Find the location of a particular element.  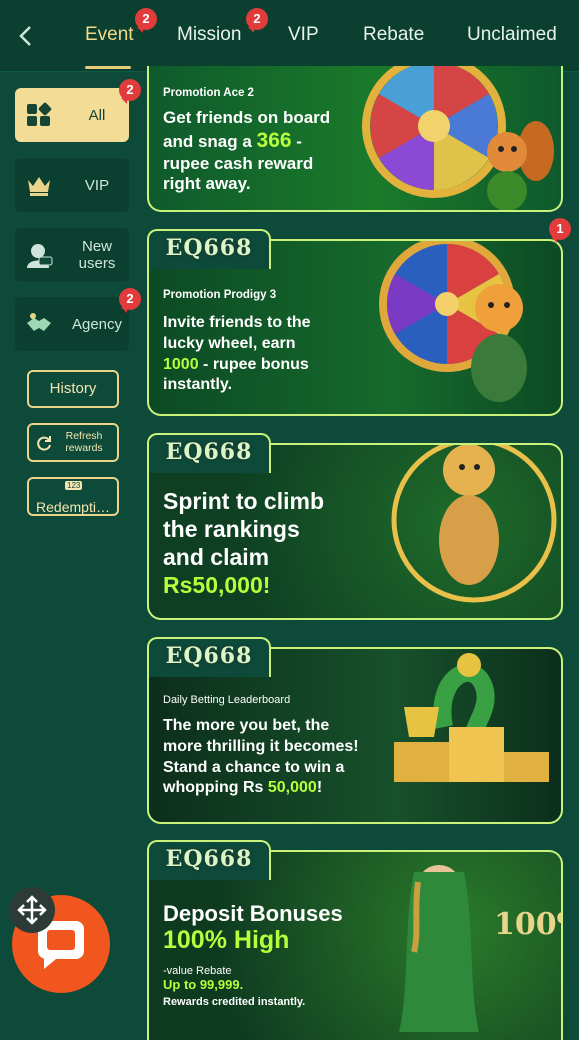

back-arrow-icon is located at coordinates (26, 36).